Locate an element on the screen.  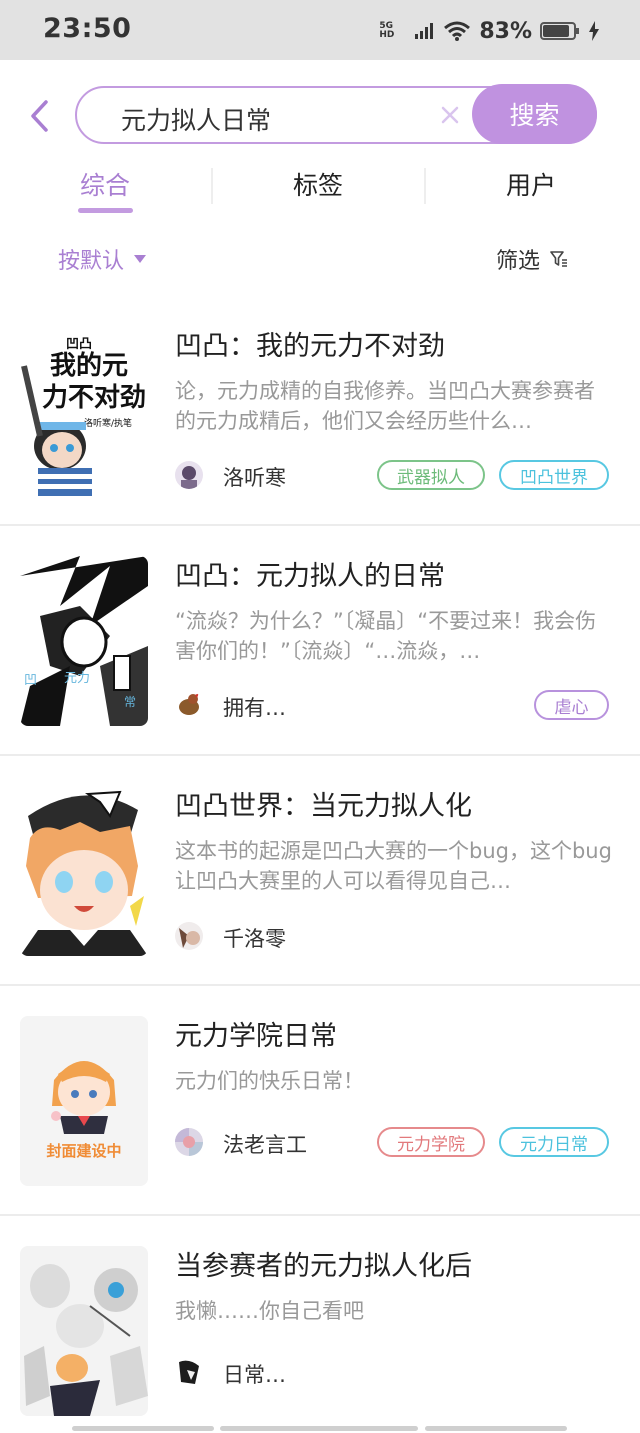
charging-icon is located at coordinates (594, 31).